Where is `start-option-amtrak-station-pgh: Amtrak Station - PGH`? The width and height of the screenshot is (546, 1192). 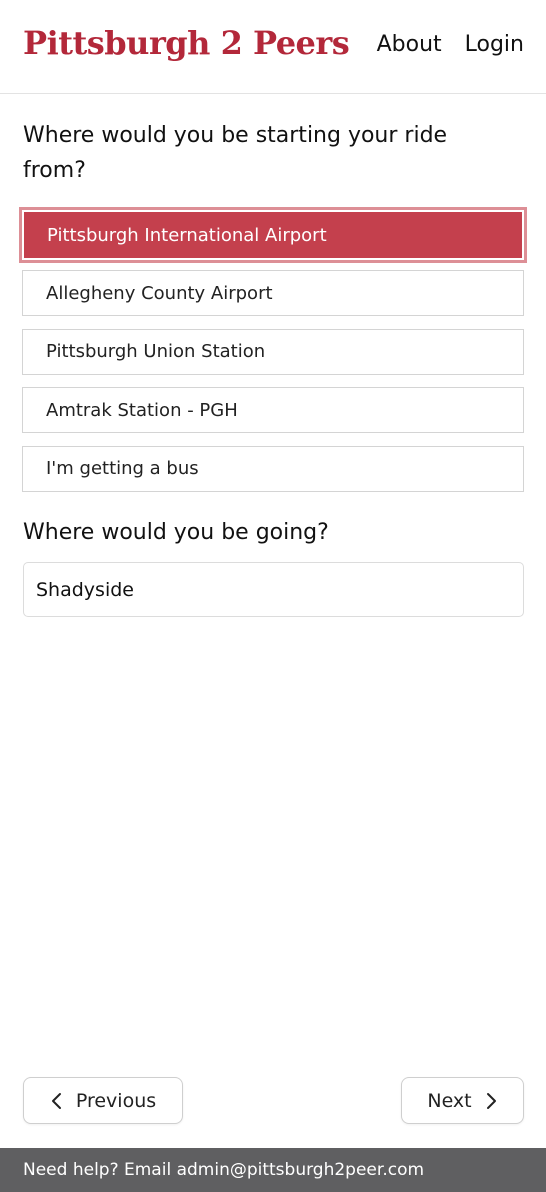 start-option-amtrak-station-pgh: Amtrak Station - PGH is located at coordinates (273, 410).